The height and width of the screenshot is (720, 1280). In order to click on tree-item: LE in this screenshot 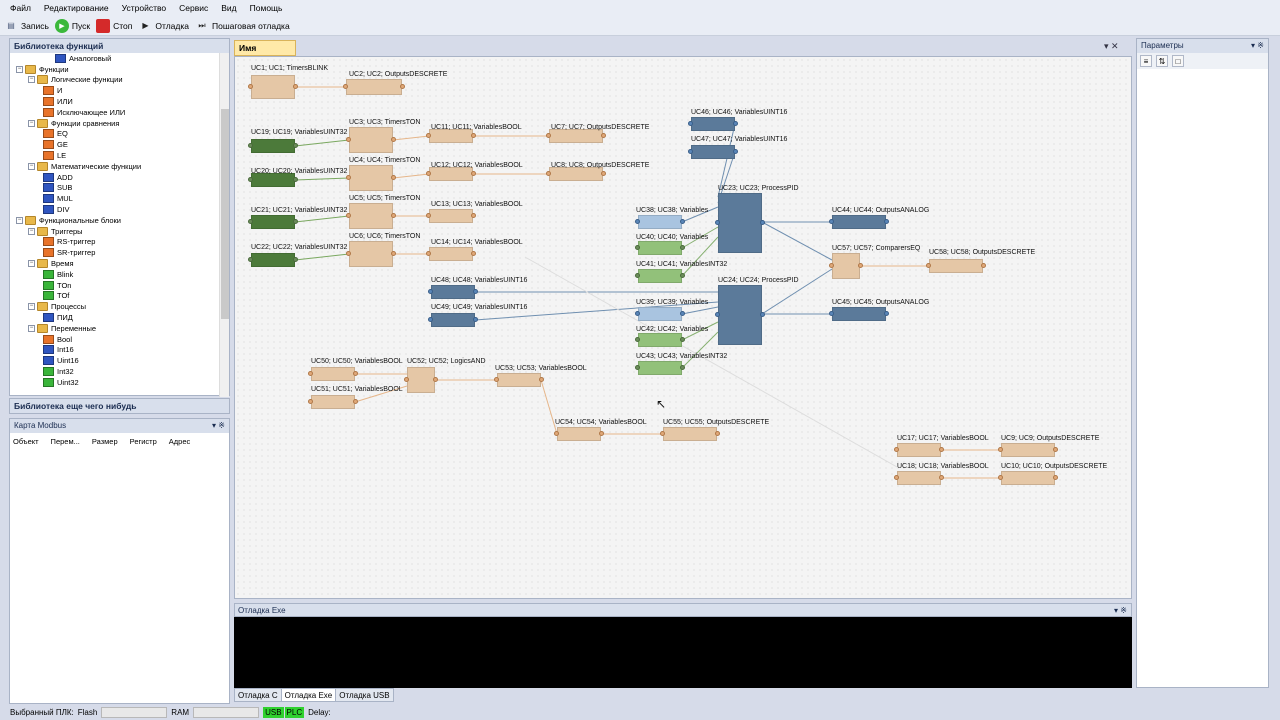, I will do `click(115, 155)`.